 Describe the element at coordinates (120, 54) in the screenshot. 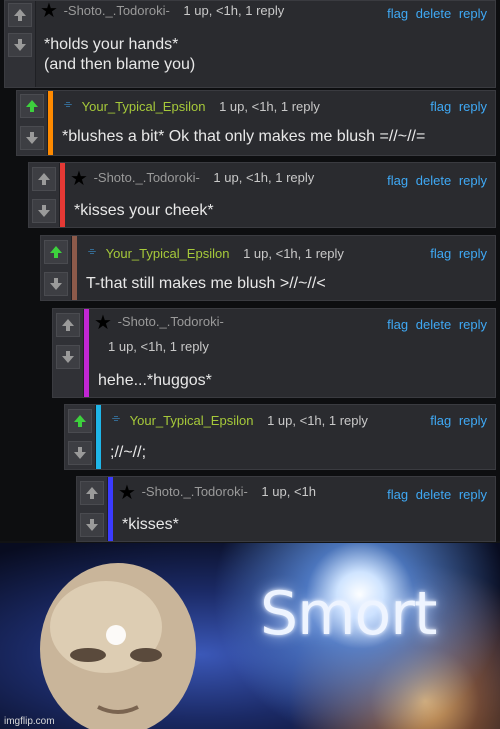

I see `comment-body: *holds your hands* (and then blame you)` at that location.